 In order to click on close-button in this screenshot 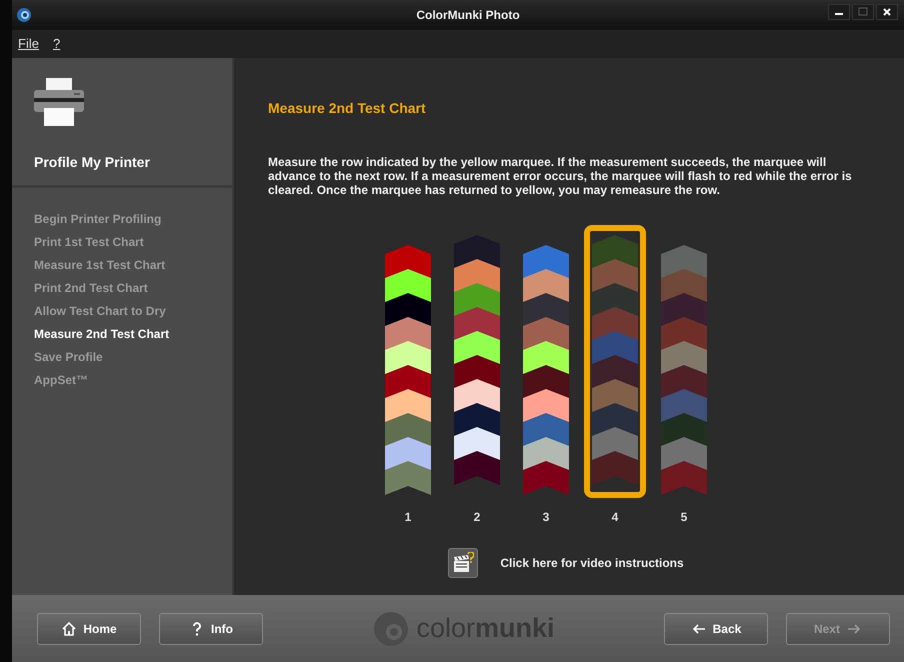, I will do `click(887, 12)`.